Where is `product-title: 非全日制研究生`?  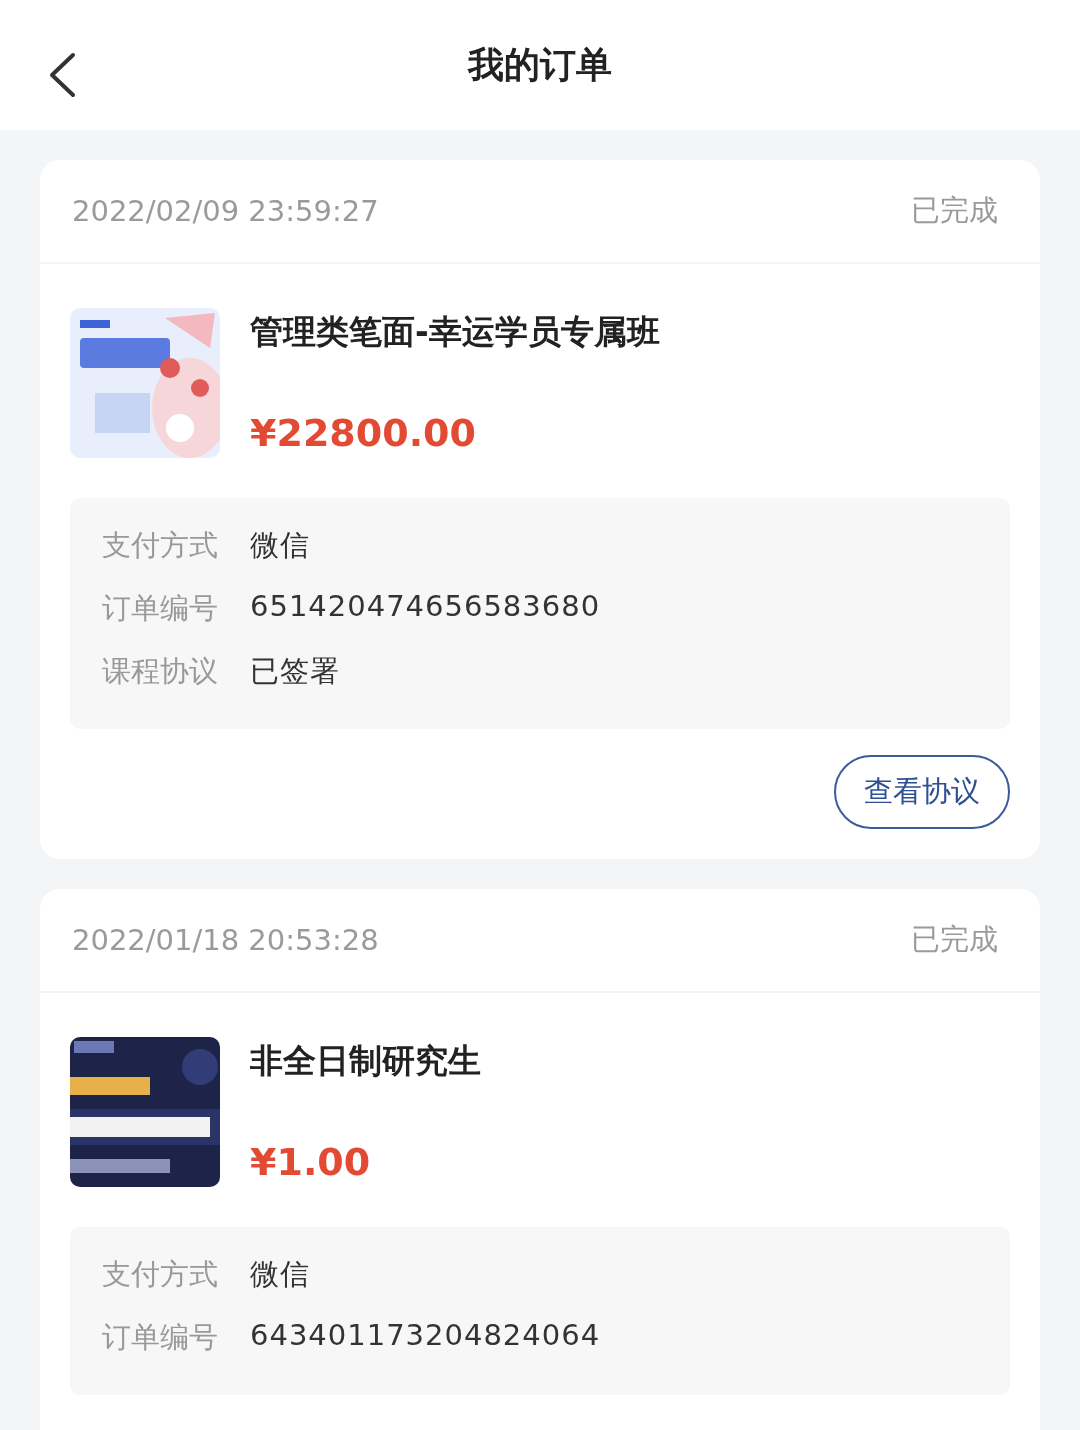
product-title: 非全日制研究生 is located at coordinates (365, 1061).